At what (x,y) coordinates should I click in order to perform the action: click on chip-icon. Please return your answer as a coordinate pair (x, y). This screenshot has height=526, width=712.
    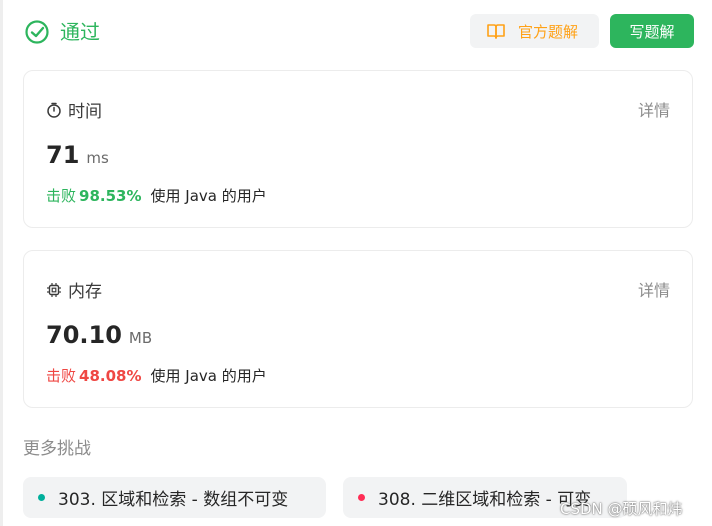
    Looking at the image, I should click on (54, 289).